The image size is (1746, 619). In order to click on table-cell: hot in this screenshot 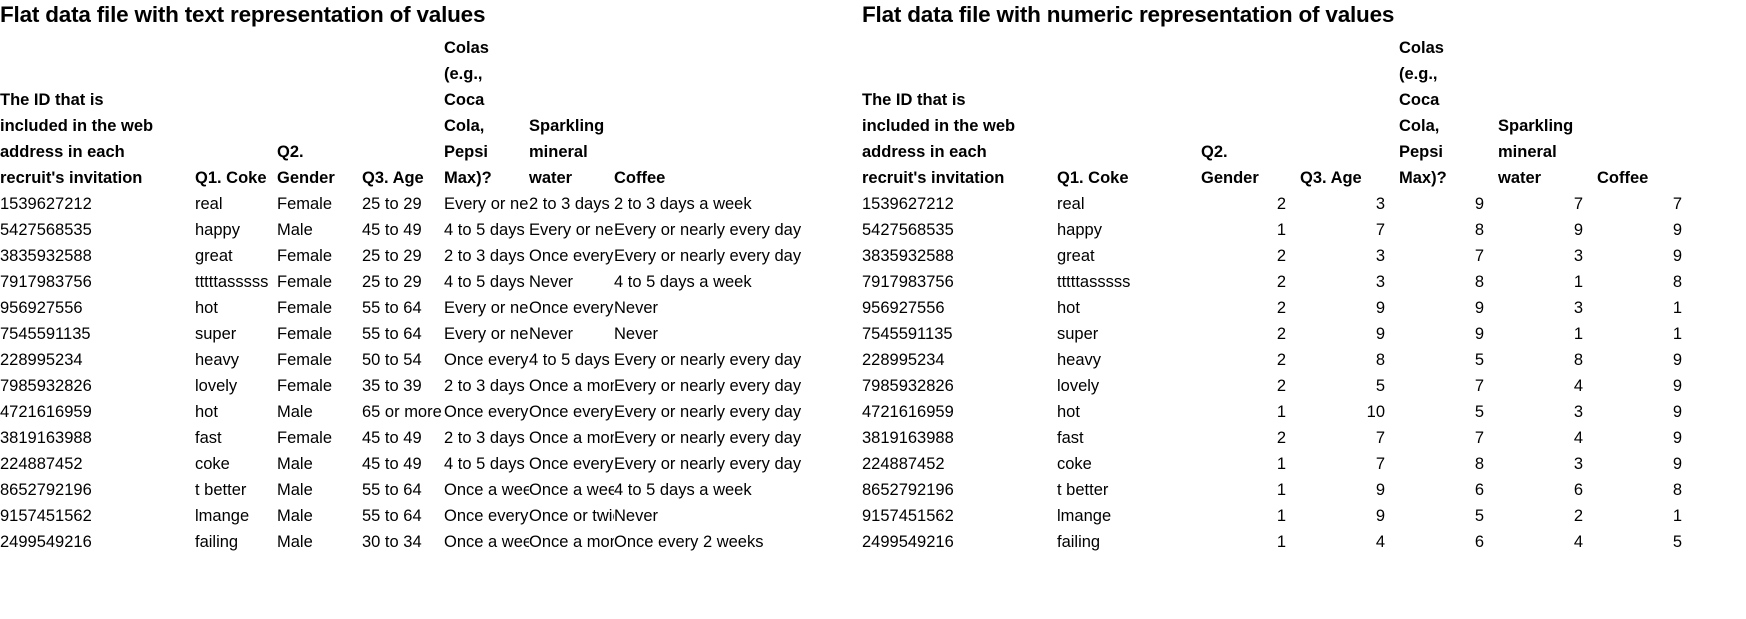, I will do `click(1129, 308)`.